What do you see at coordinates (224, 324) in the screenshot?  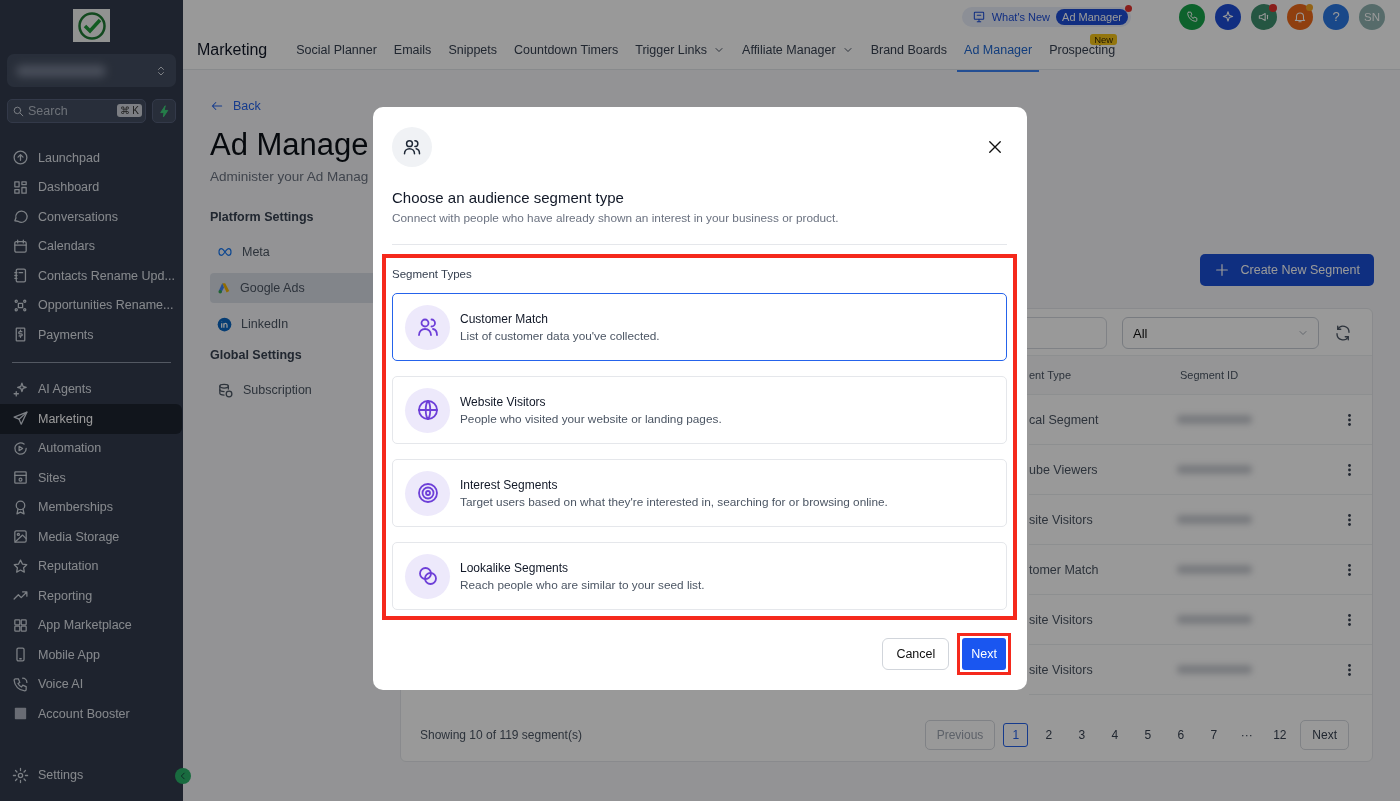 I see `linkedin-icon` at bounding box center [224, 324].